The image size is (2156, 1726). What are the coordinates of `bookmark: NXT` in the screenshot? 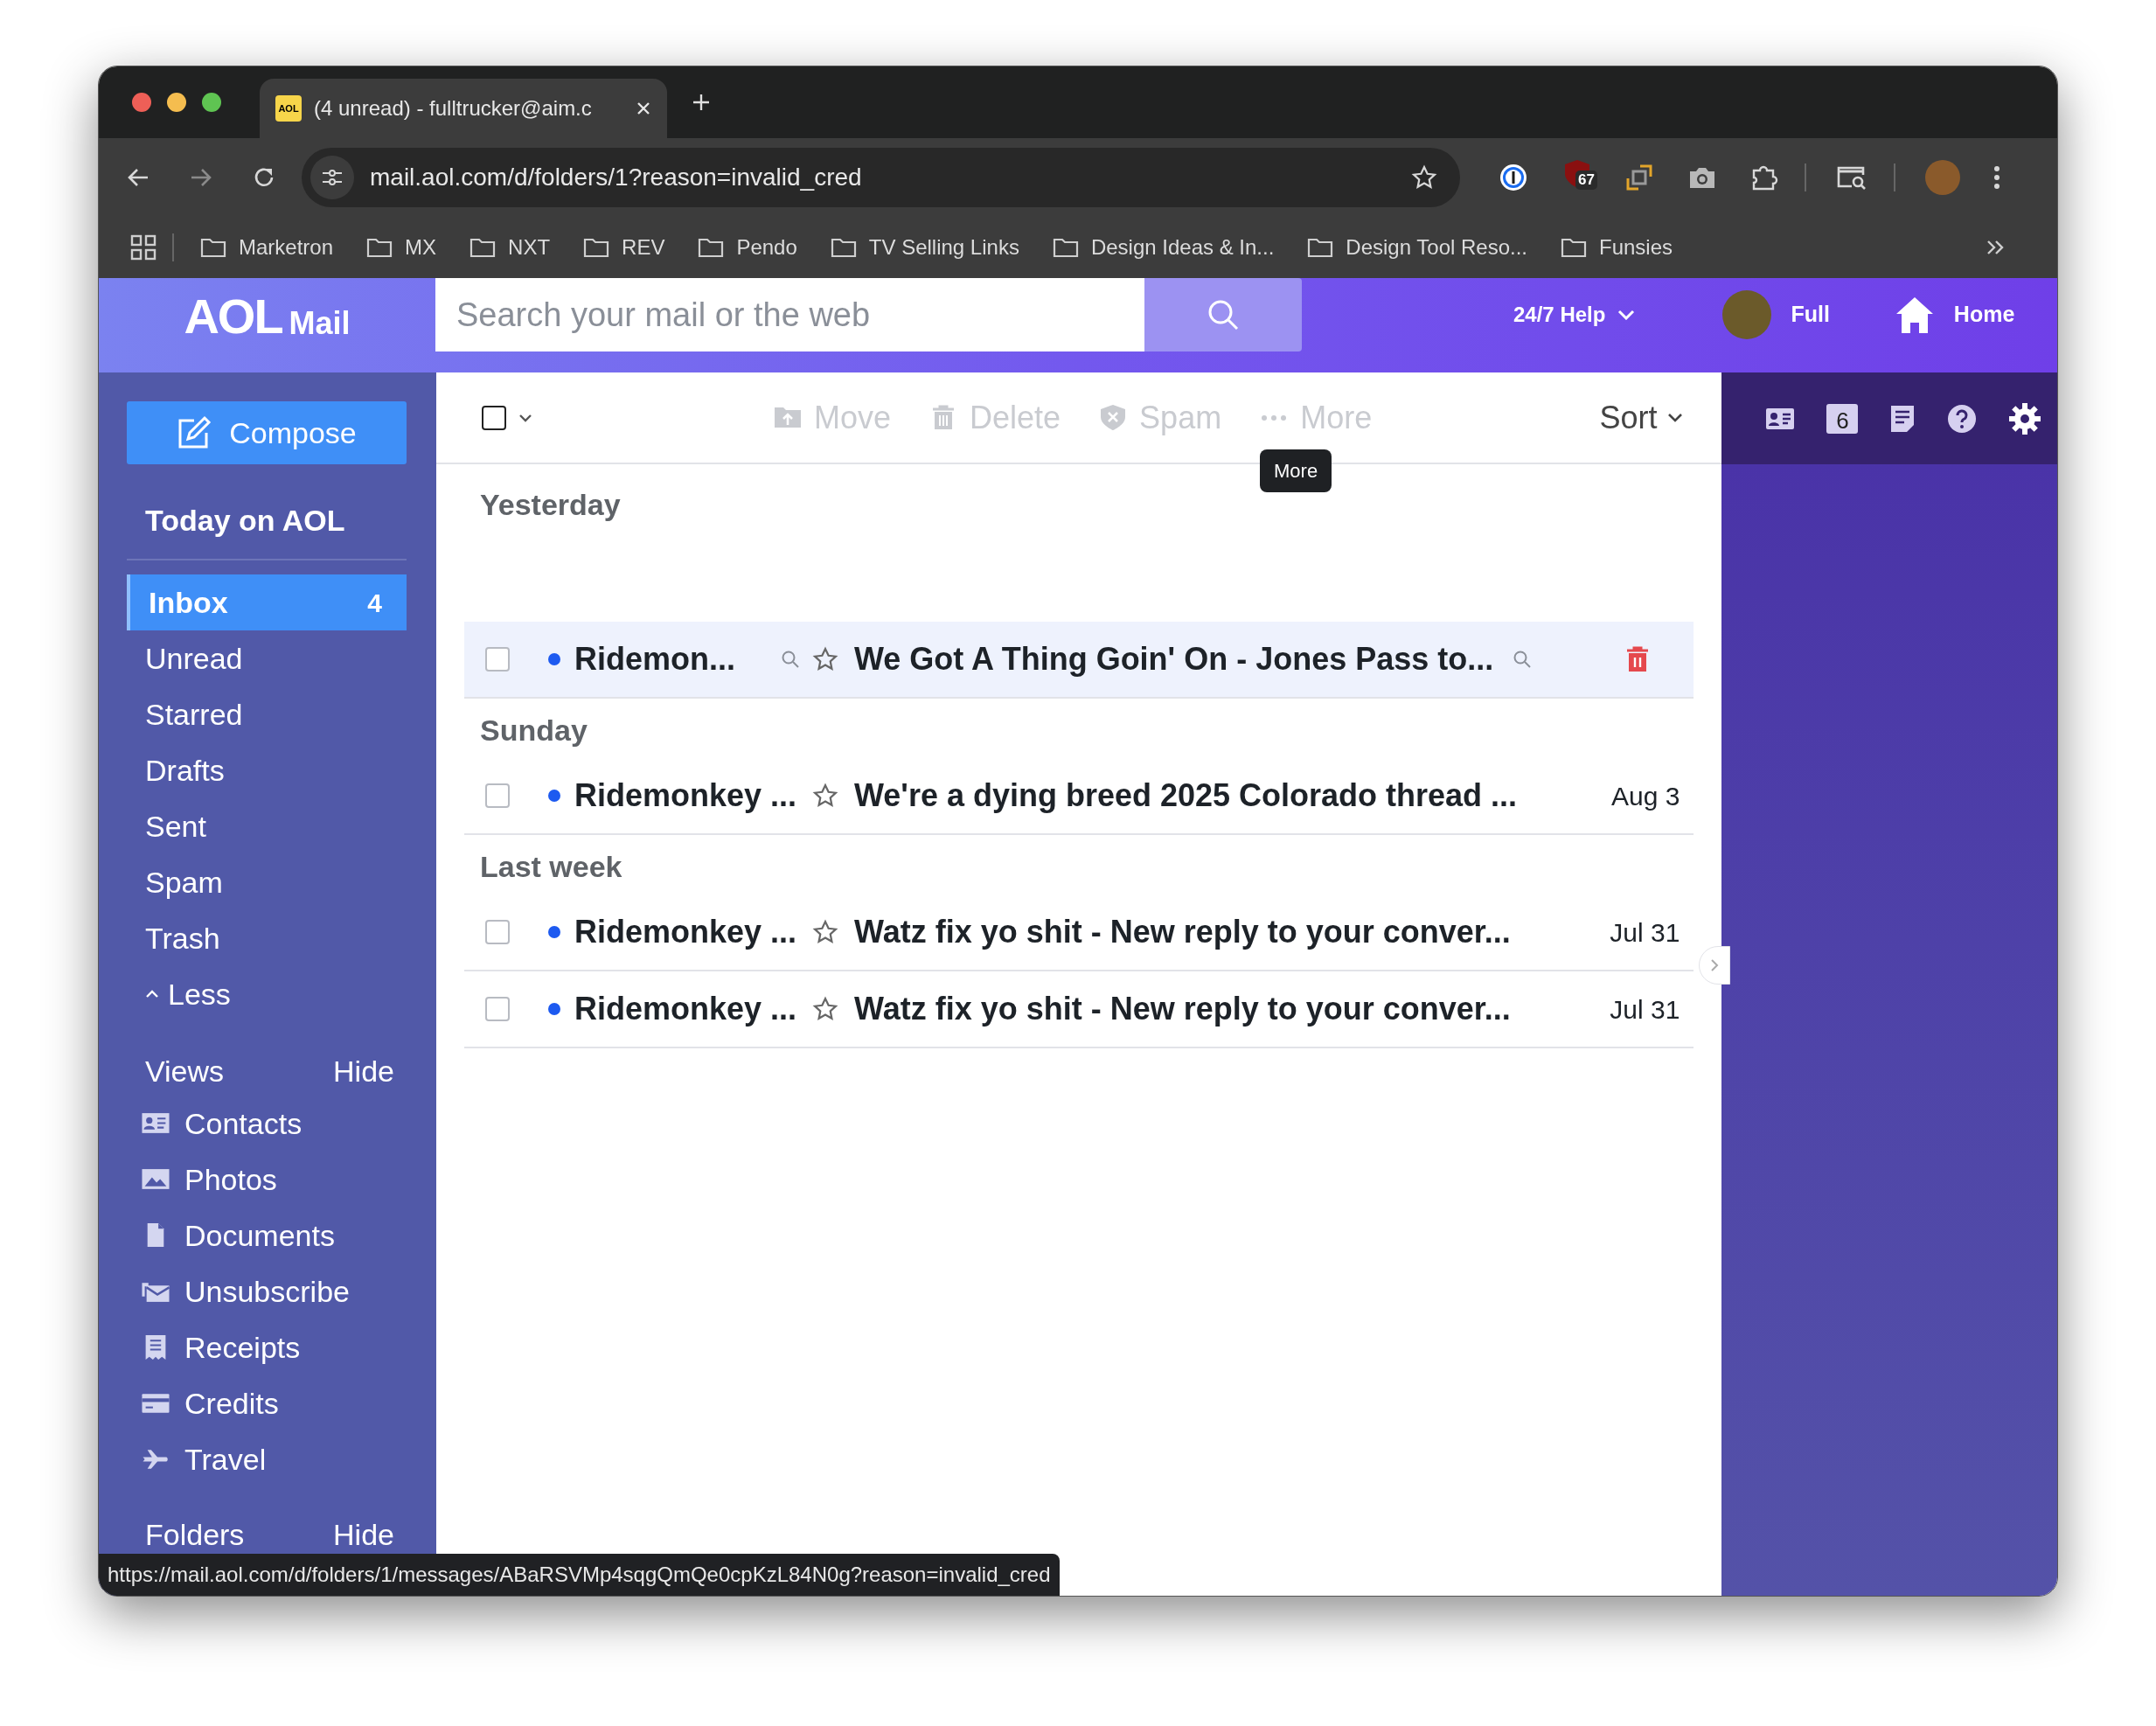 It's located at (510, 247).